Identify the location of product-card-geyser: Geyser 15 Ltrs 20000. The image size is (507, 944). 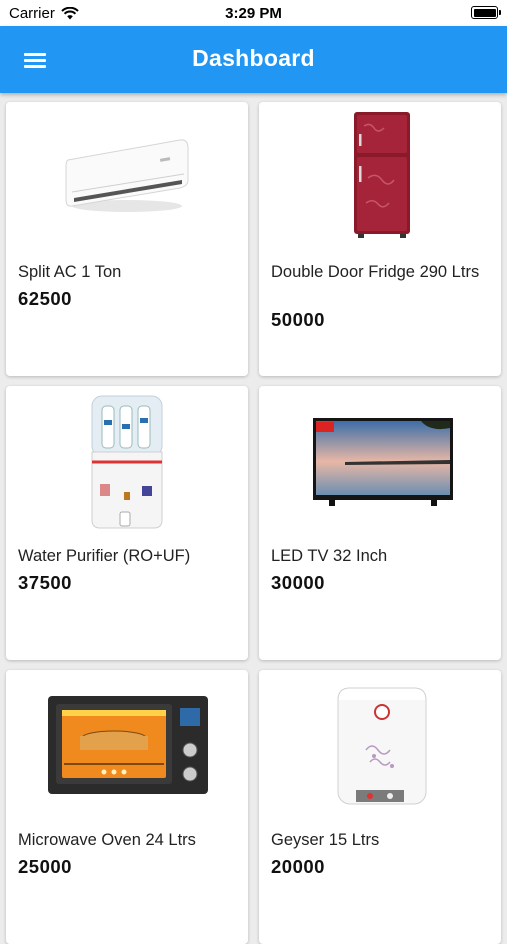
(380, 807).